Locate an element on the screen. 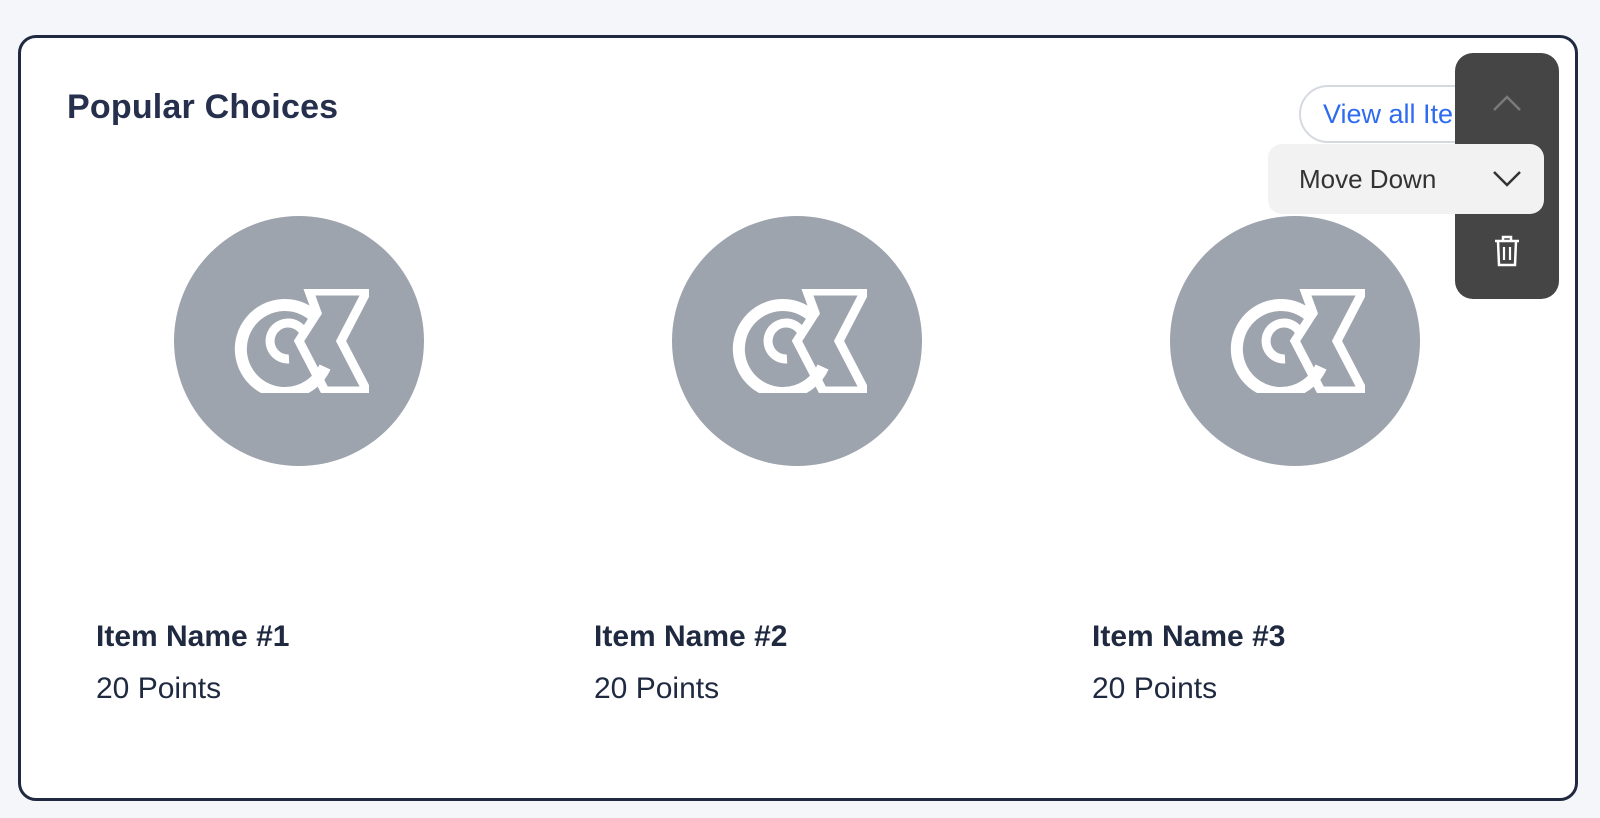 This screenshot has height=818, width=1600. chevron-down-icon is located at coordinates (1507, 179).